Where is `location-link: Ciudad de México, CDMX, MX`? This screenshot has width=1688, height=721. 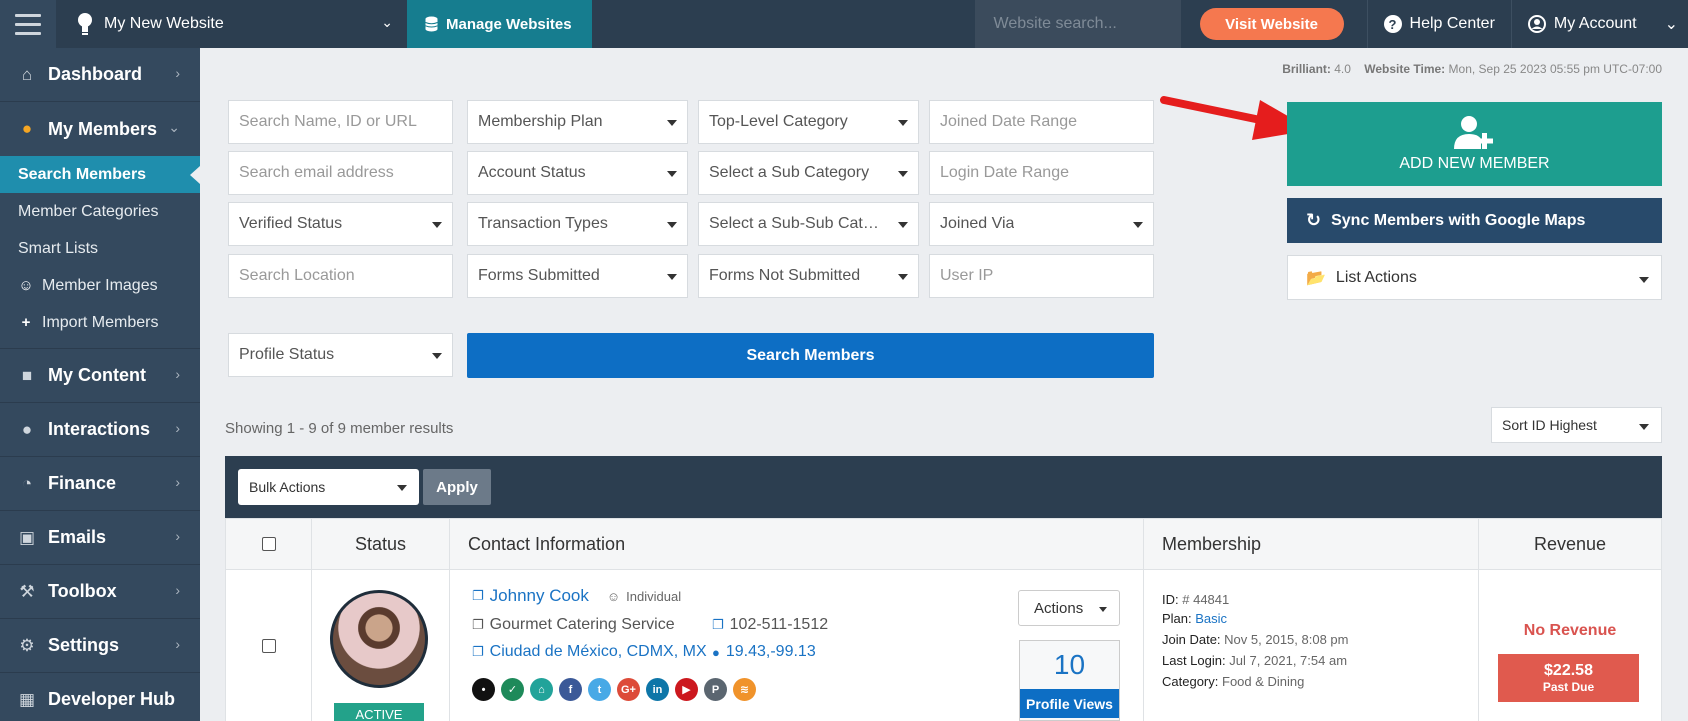
location-link: Ciudad de México, CDMX, MX is located at coordinates (598, 652).